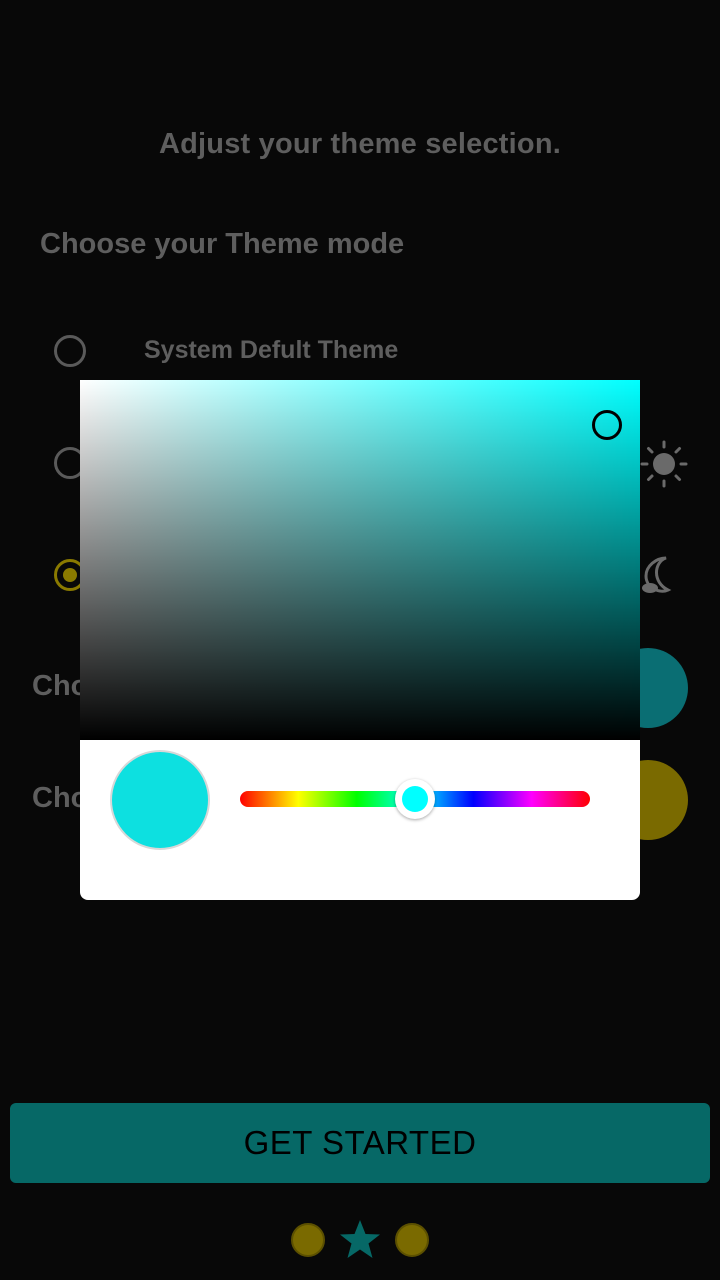 The height and width of the screenshot is (1280, 720). Describe the element at coordinates (664, 464) in the screenshot. I see `sun-icon` at that location.